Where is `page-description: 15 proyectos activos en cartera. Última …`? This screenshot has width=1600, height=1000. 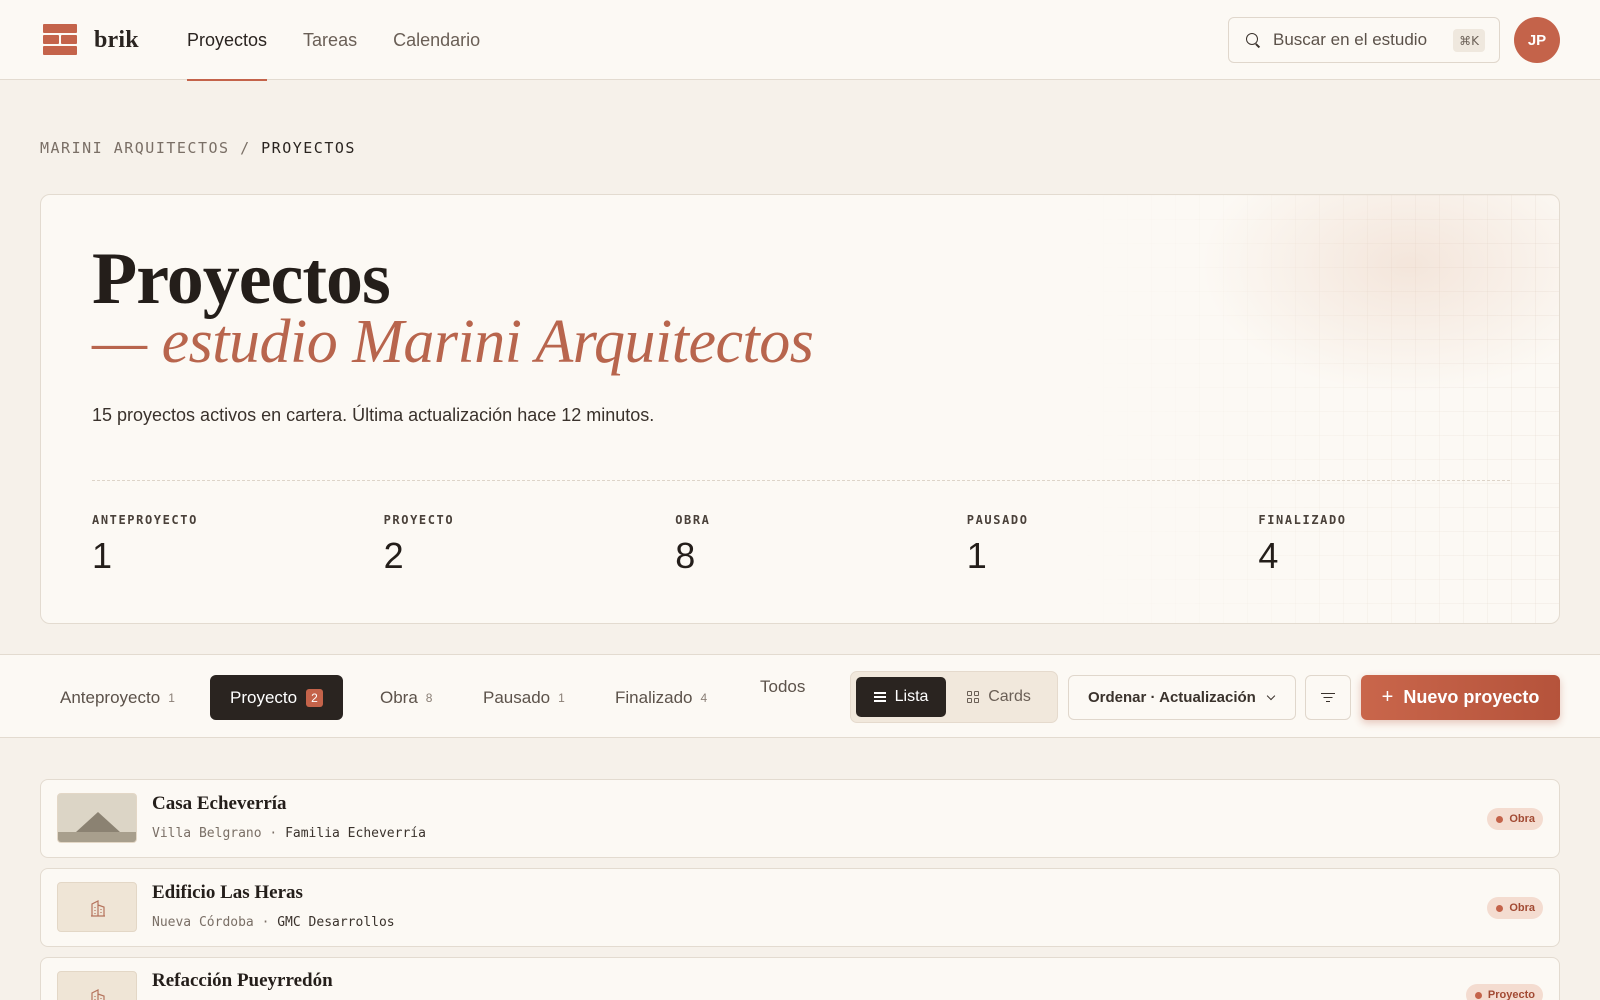
page-description: 15 proyectos activos en cartera. Última … is located at coordinates (373, 415).